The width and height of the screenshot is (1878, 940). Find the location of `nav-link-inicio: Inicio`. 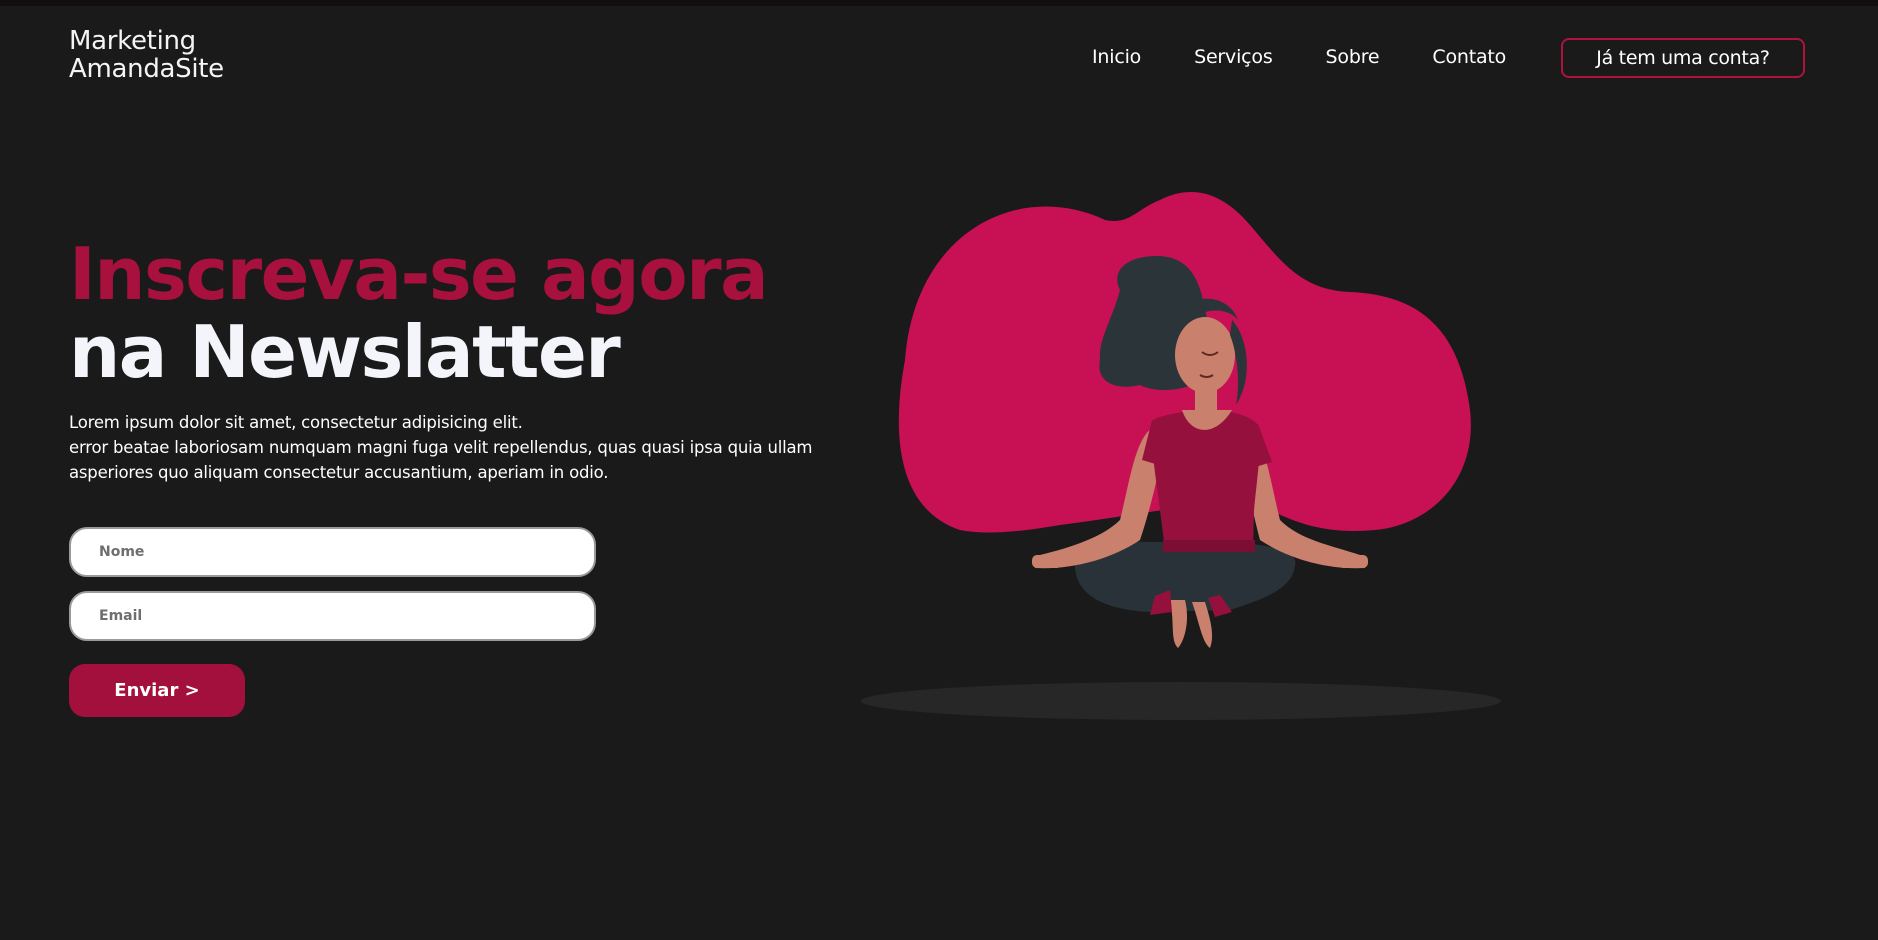

nav-link-inicio: Inicio is located at coordinates (1116, 57).